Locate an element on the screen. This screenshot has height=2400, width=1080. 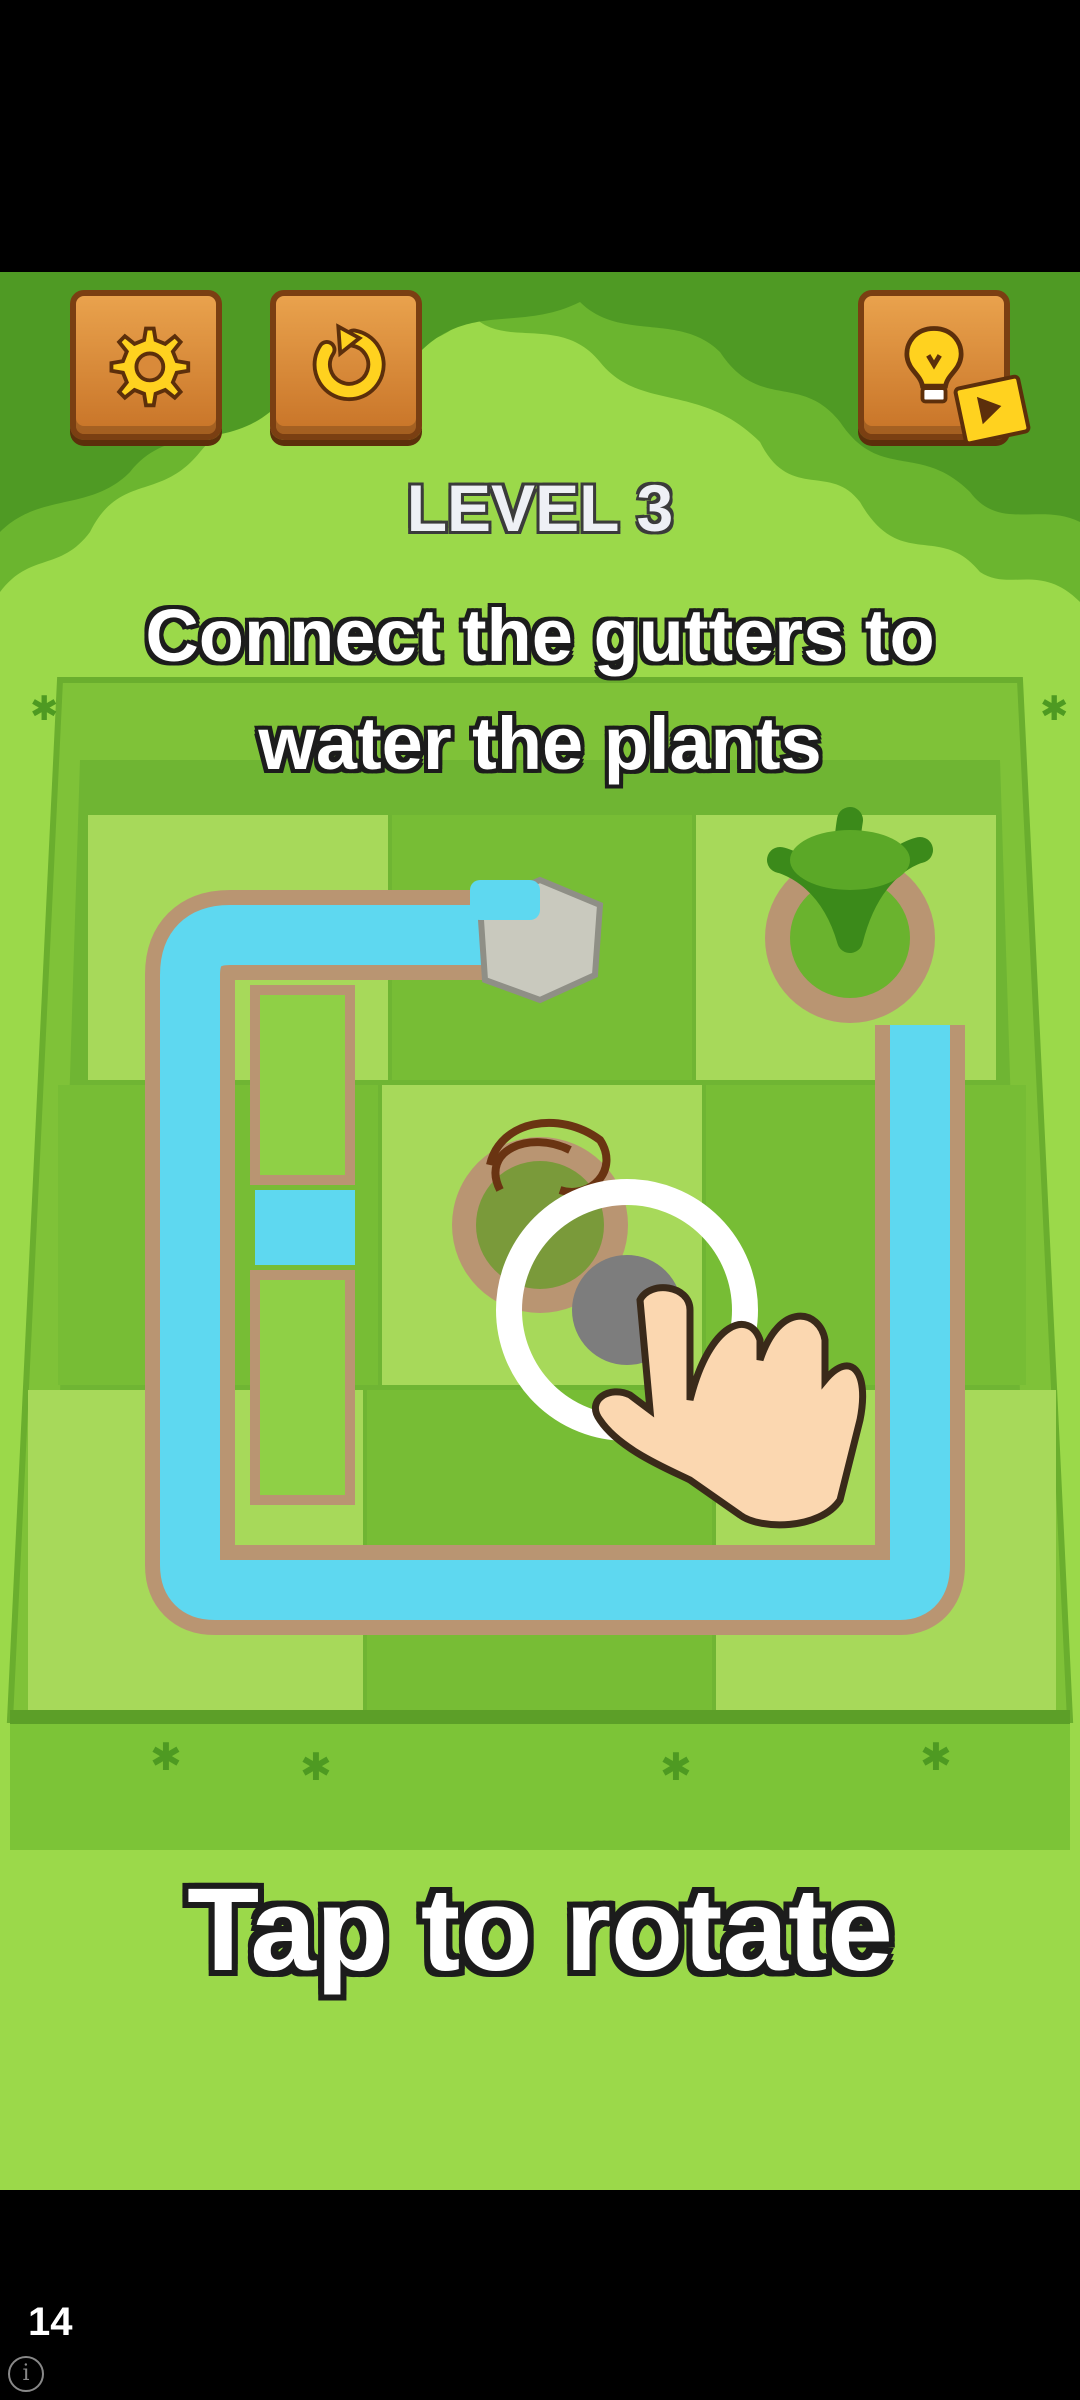
level-label: LEVEL 3 is located at coordinates (540, 508).